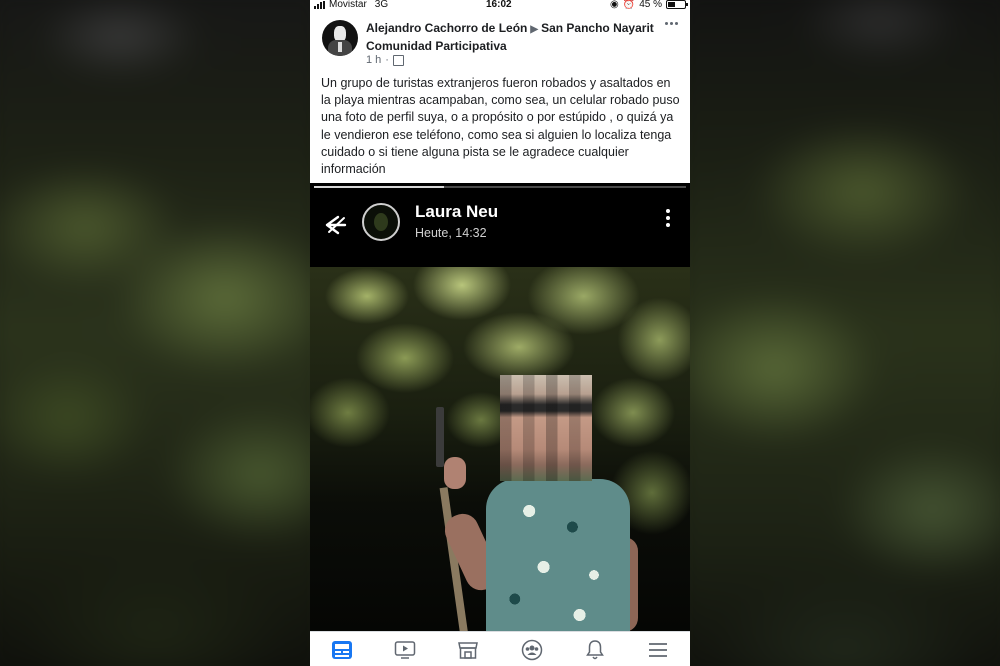 The image size is (1000, 666). What do you see at coordinates (398, 60) in the screenshot?
I see `audience-icon` at bounding box center [398, 60].